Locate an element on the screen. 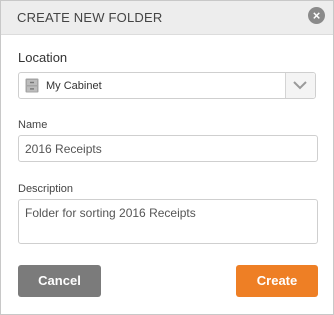  cabinet-icon is located at coordinates (32, 88).